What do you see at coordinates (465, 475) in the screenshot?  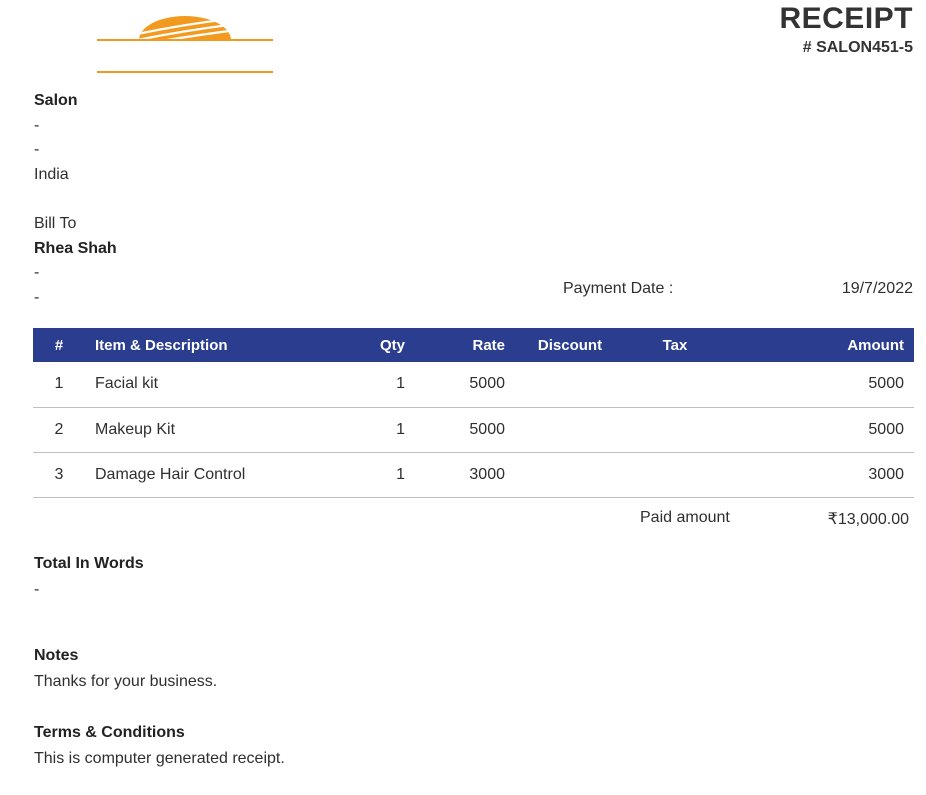 I see `row-rate: 3000` at bounding box center [465, 475].